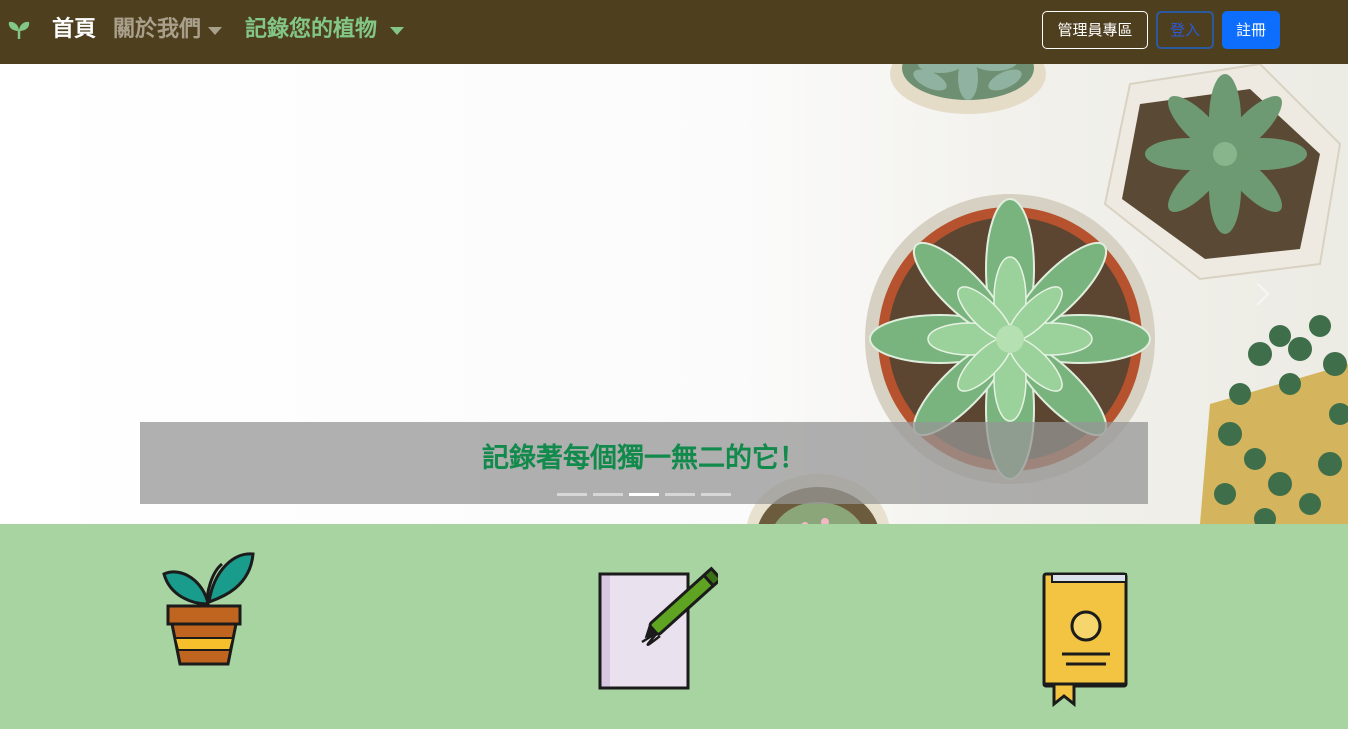  I want to click on carousel-prev-button, so click(34, 294).